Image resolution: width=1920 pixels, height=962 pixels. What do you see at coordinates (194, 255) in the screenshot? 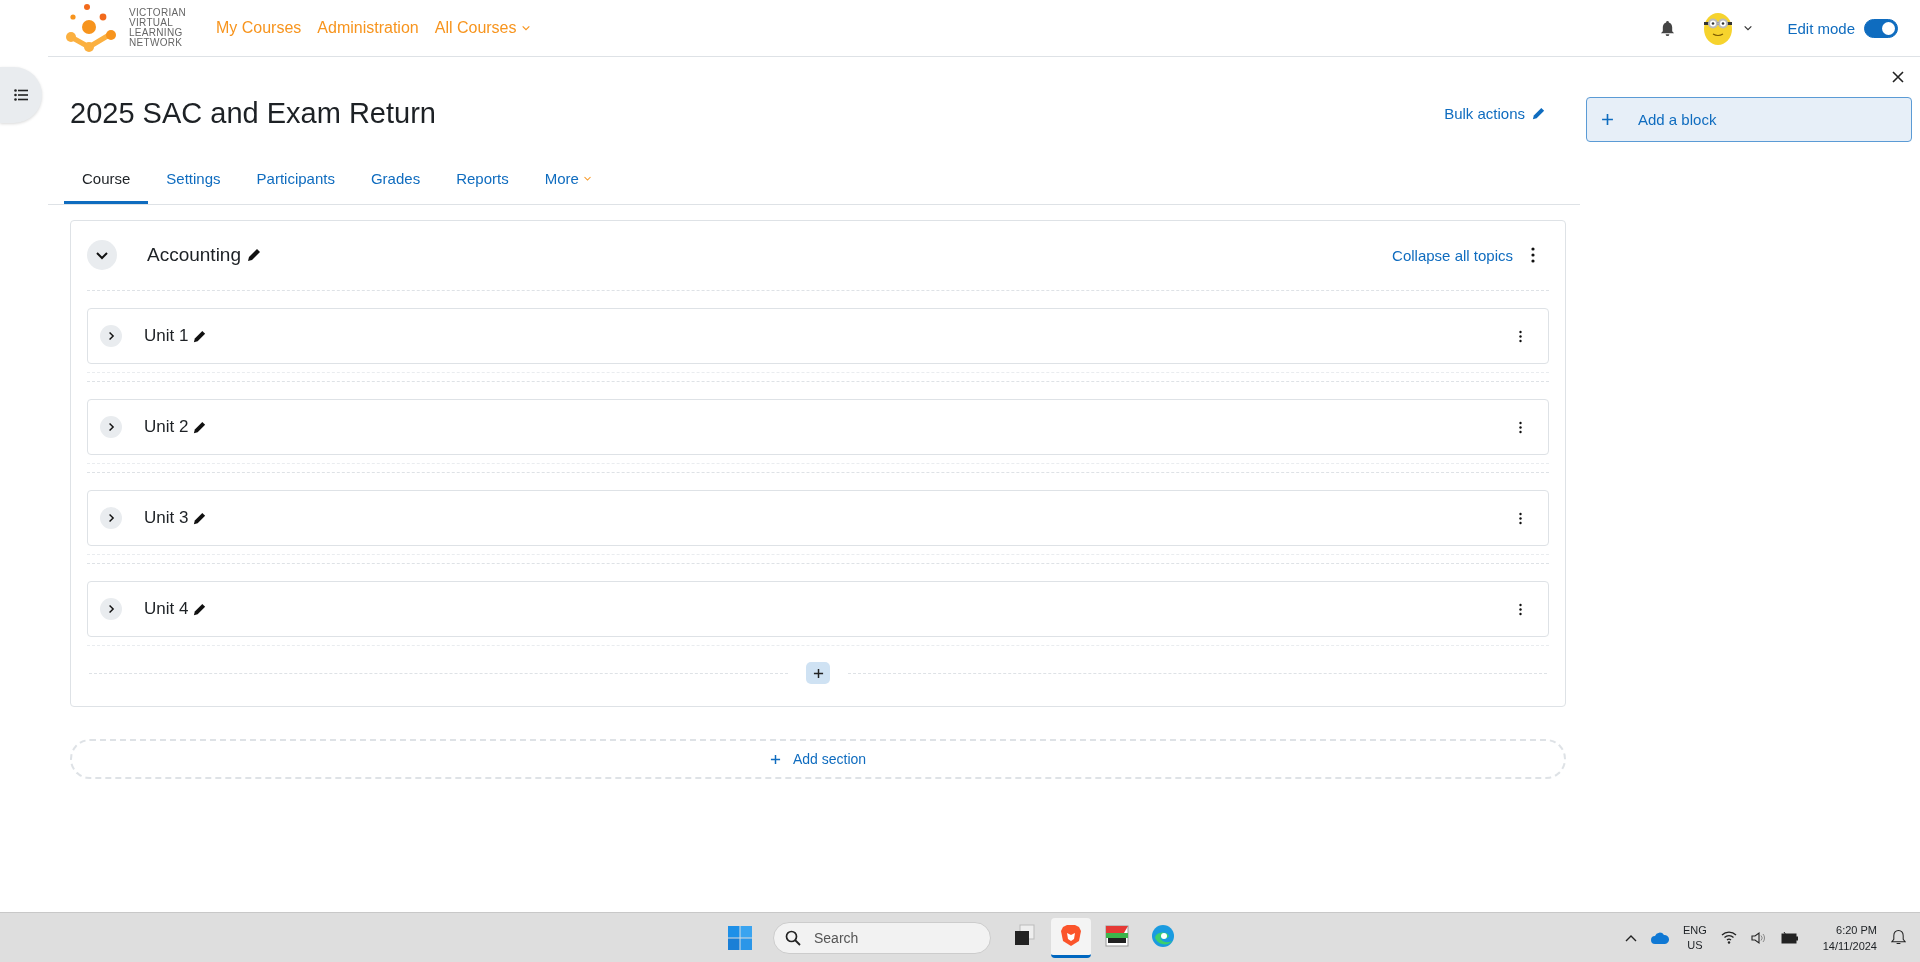
I see `section-title: Accounting` at bounding box center [194, 255].